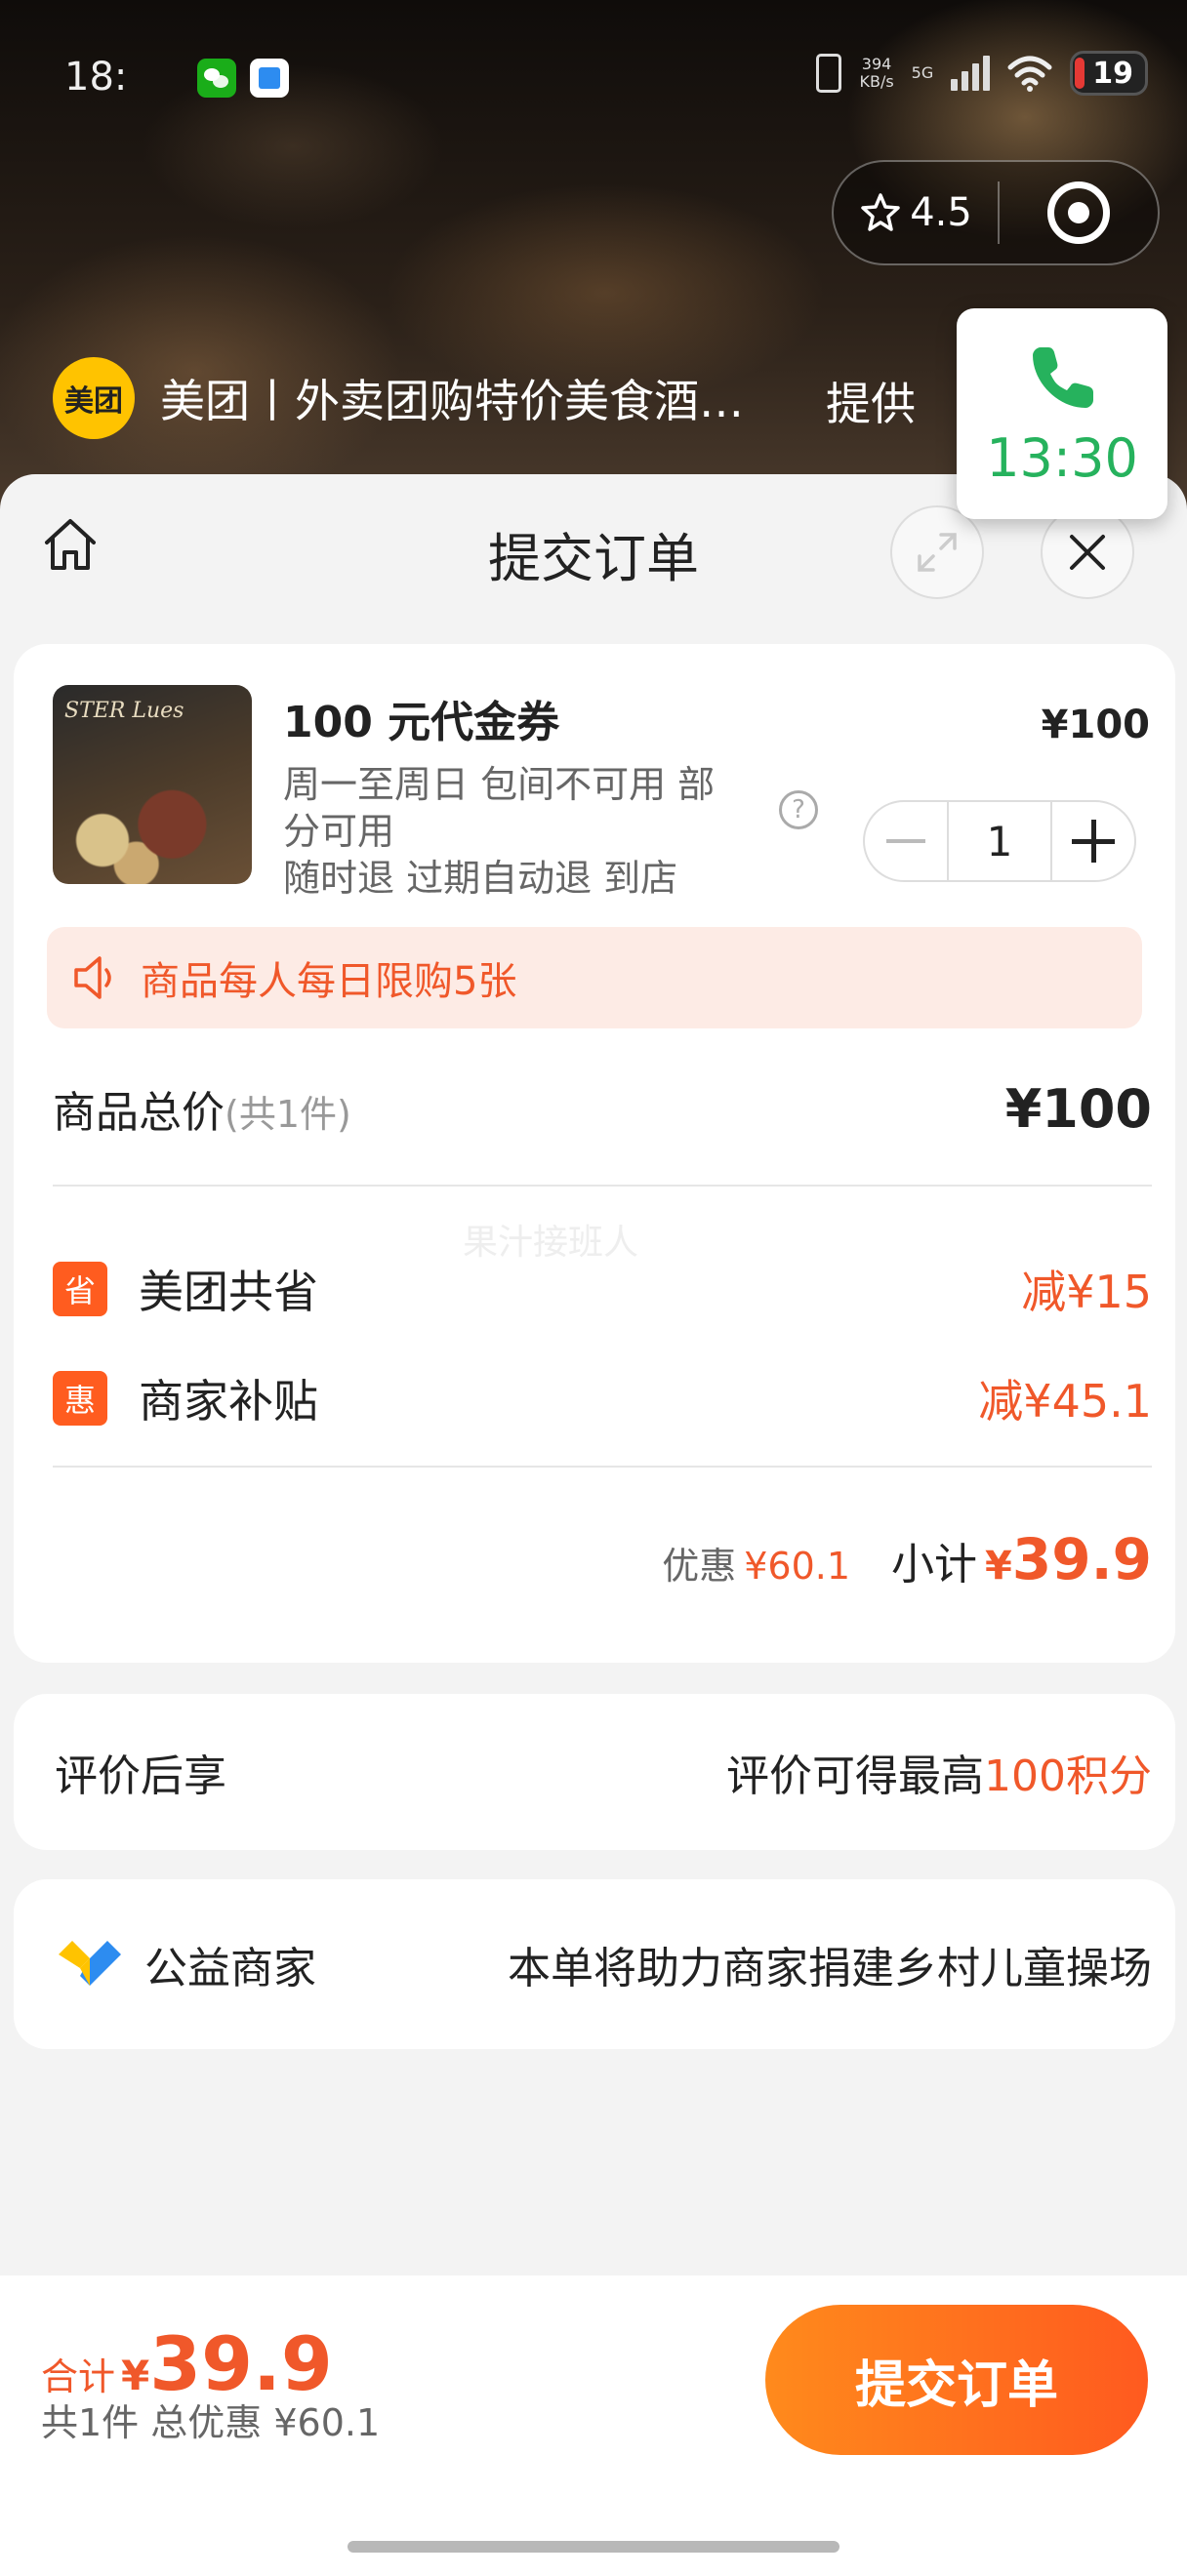 The height and width of the screenshot is (2576, 1187). Describe the element at coordinates (593, 73) in the screenshot. I see `status-bar: 18: 394 KB/s 5G 19` at that location.